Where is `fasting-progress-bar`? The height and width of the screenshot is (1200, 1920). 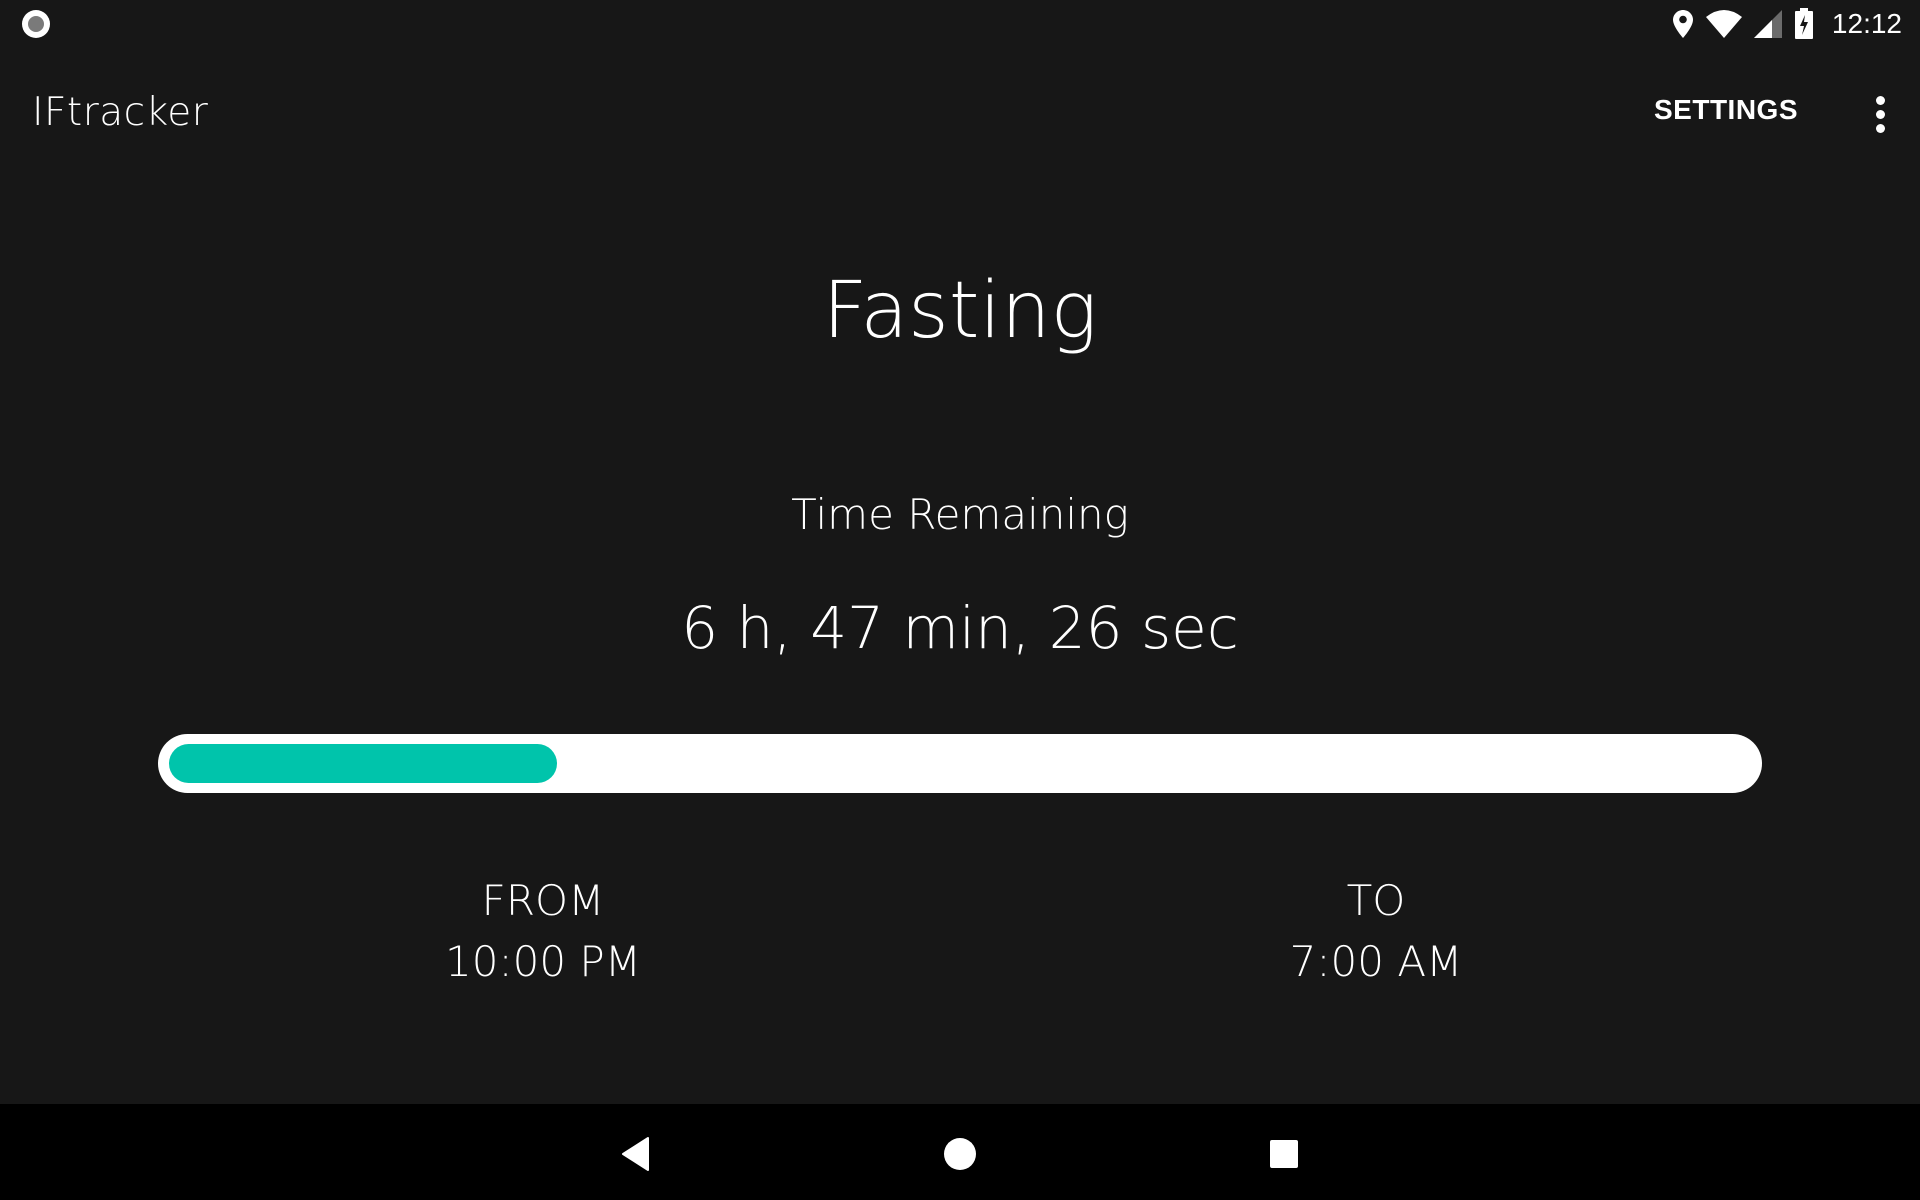 fasting-progress-bar is located at coordinates (960, 763).